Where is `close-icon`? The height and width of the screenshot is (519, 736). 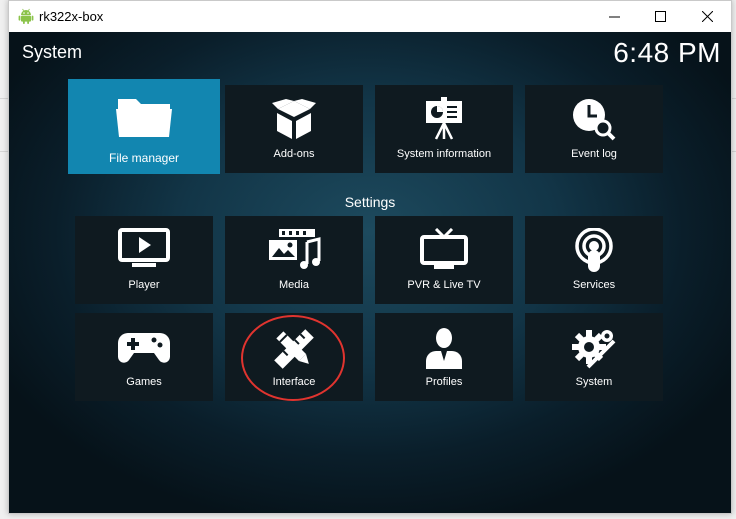 close-icon is located at coordinates (707, 16).